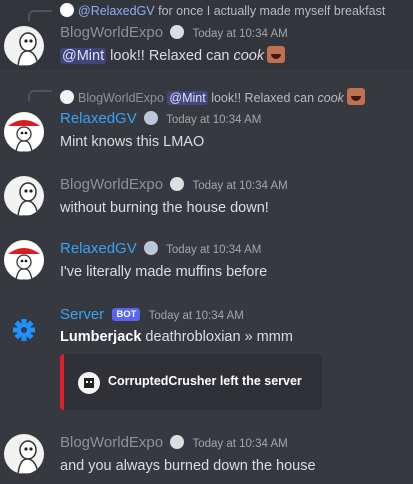  What do you see at coordinates (217, 337) in the screenshot?
I see `message-text: deathrobloxian » mmm` at bounding box center [217, 337].